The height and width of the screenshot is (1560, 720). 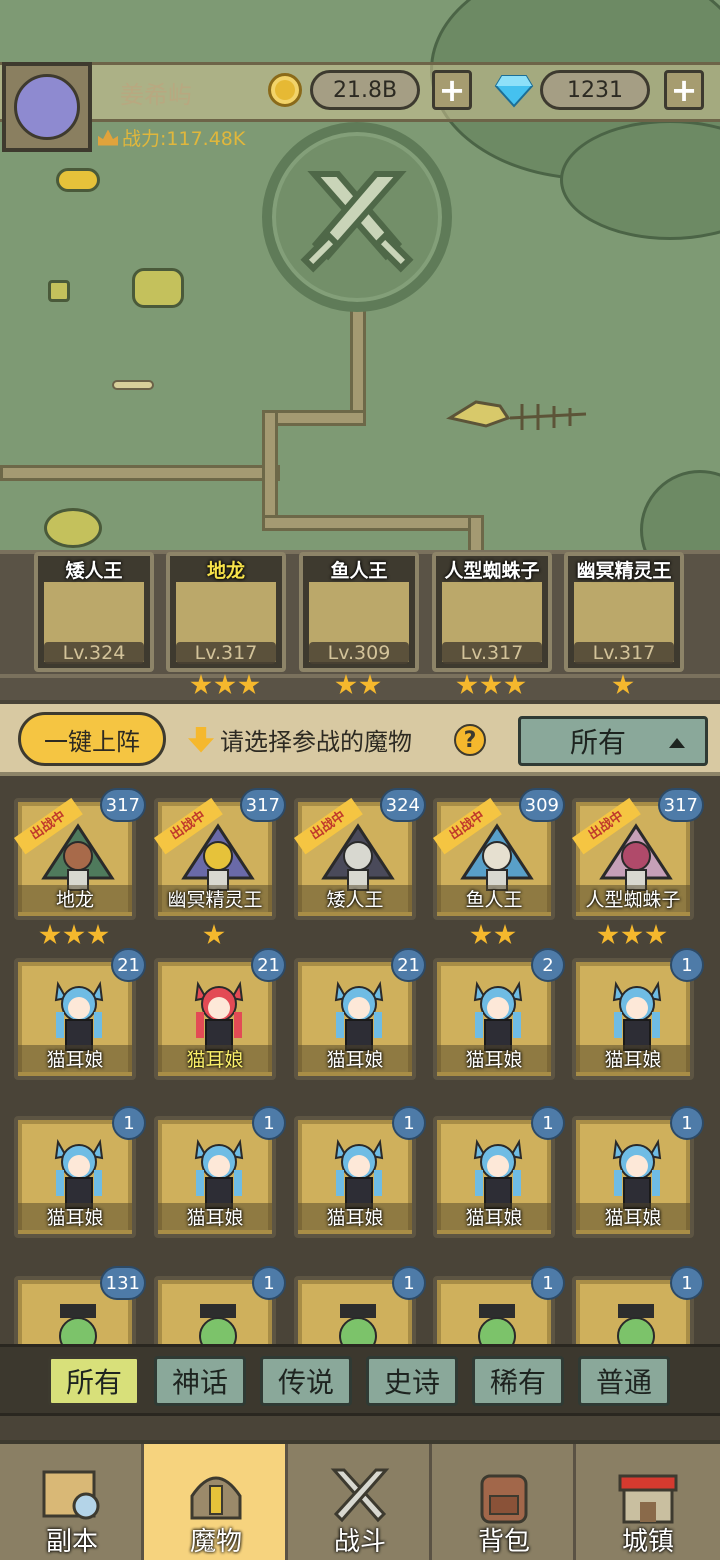 I want to click on count-badge: 2, so click(x=548, y=965).